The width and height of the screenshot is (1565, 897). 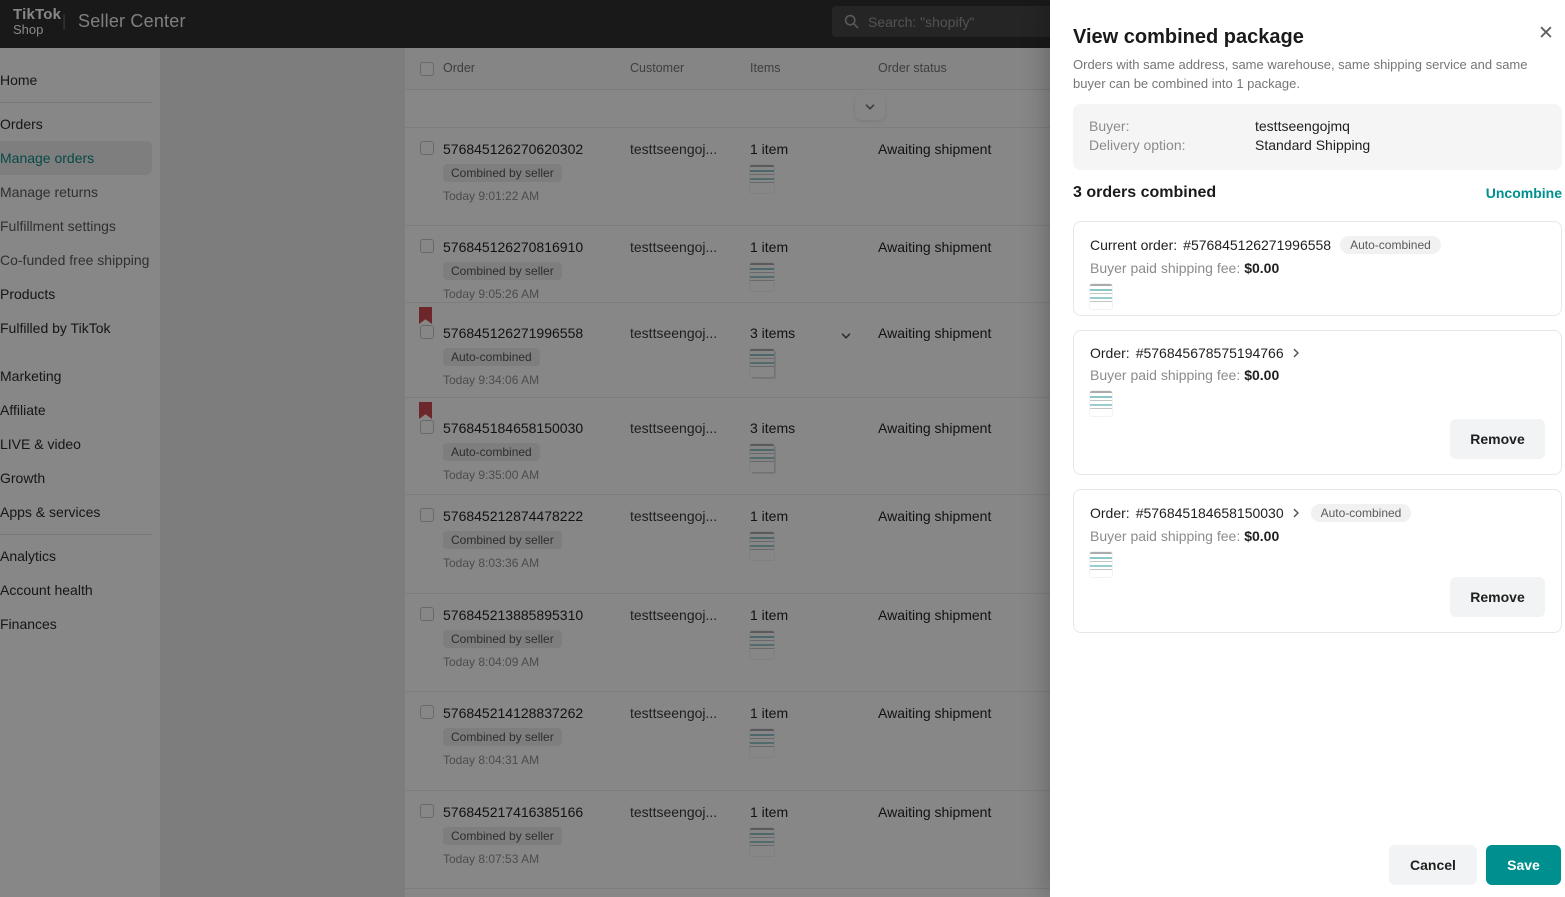 I want to click on order-number-link: #576845126271996558, so click(x=1257, y=245).